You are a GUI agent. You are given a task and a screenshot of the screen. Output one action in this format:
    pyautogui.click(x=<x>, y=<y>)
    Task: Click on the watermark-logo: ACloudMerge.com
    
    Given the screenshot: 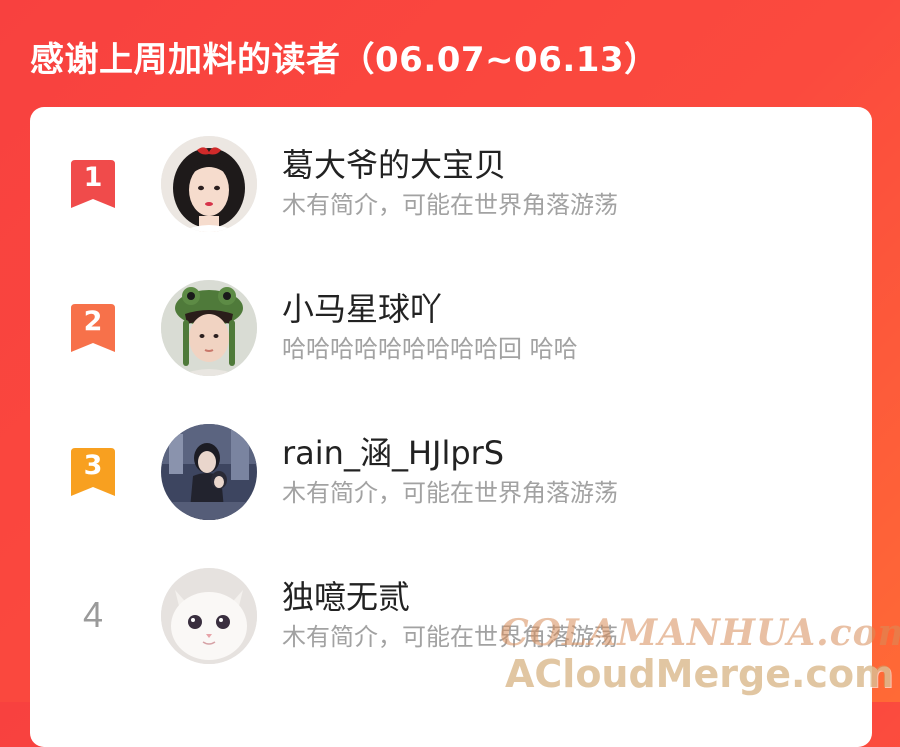 What is the action you would take?
    pyautogui.click(x=699, y=674)
    